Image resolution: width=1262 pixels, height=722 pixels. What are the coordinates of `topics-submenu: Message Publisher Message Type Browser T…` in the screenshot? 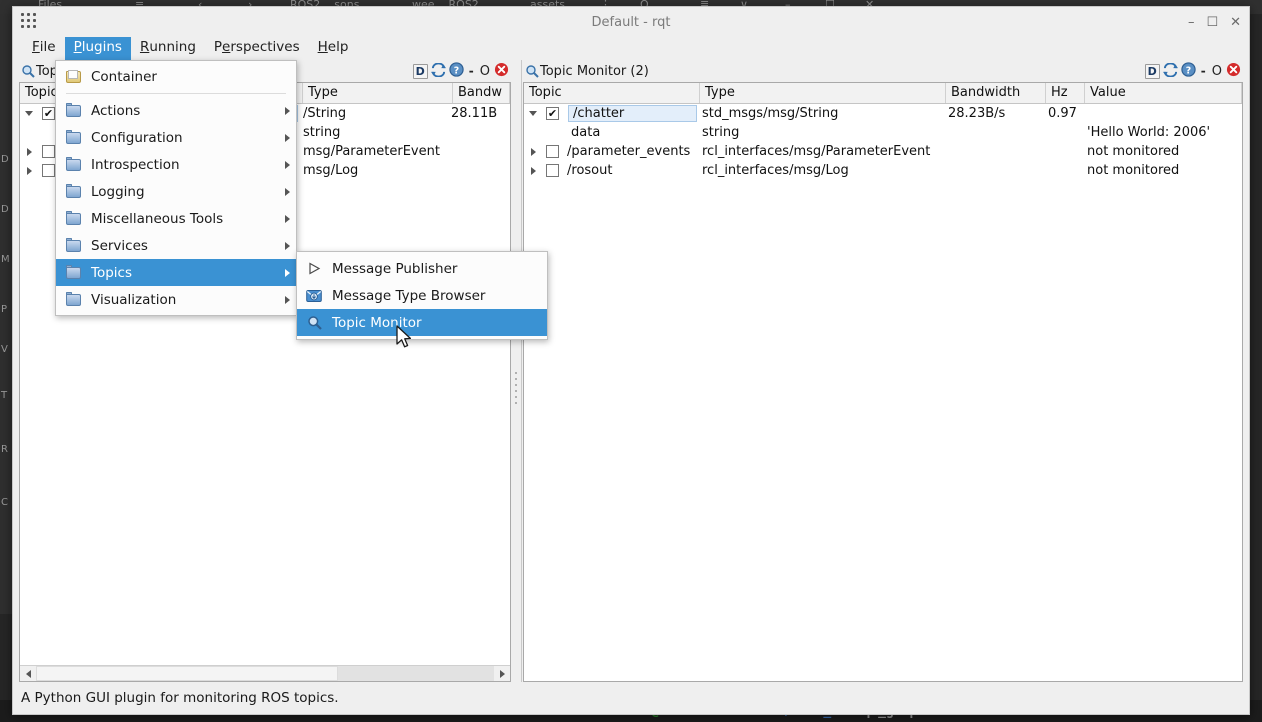 It's located at (422, 295).